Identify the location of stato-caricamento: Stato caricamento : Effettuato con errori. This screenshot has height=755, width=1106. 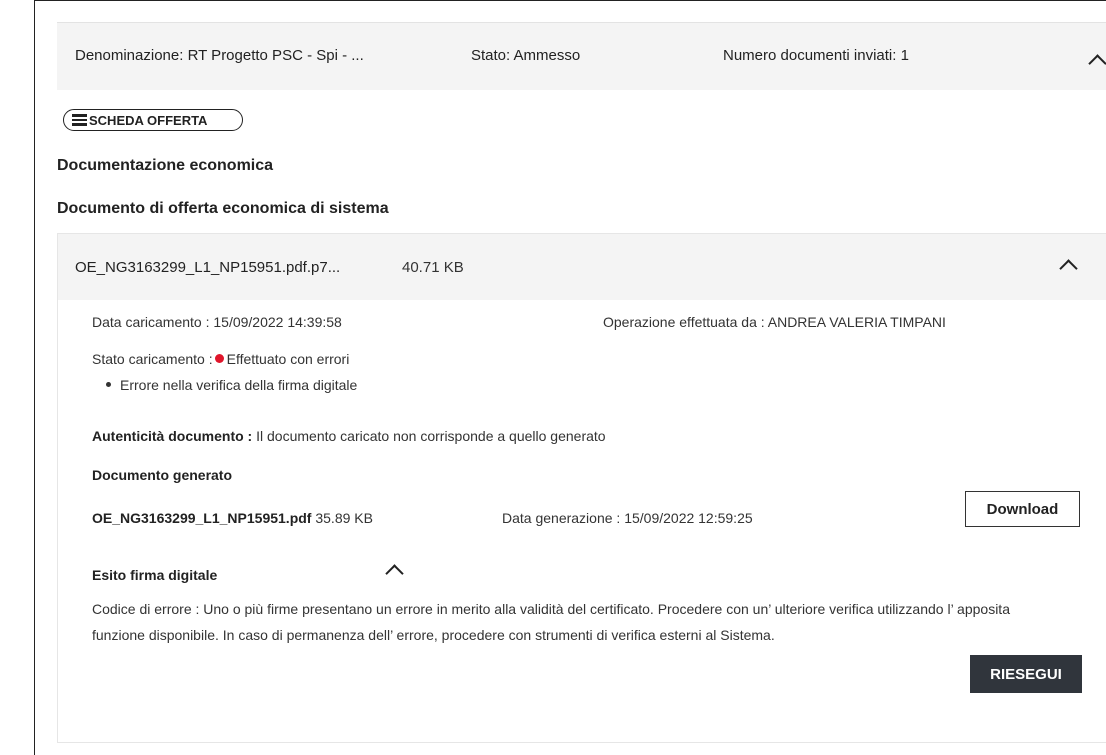
(220, 359).